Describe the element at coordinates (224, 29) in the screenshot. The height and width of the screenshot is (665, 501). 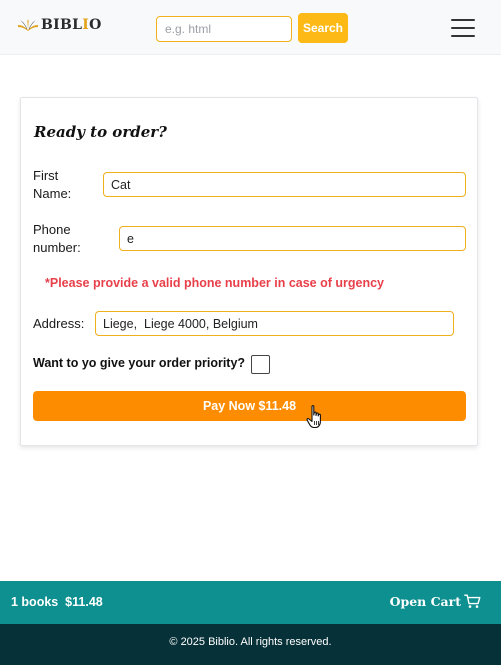
I see `search-input` at that location.